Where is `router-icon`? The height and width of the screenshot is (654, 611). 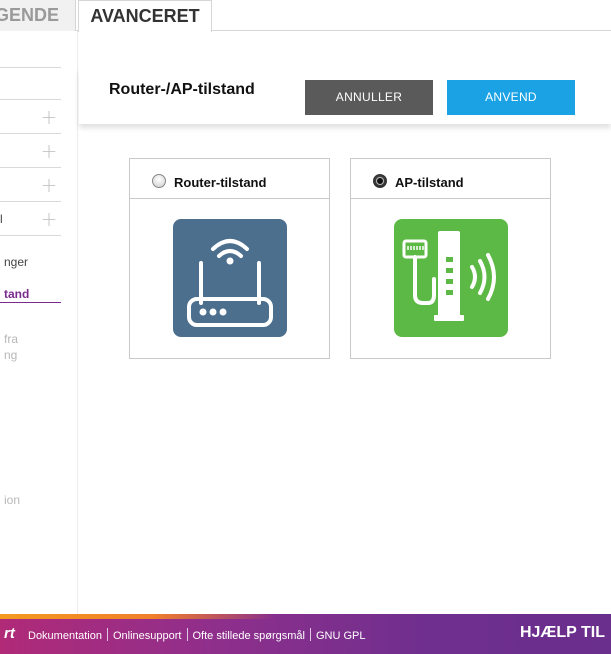 router-icon is located at coordinates (230, 278).